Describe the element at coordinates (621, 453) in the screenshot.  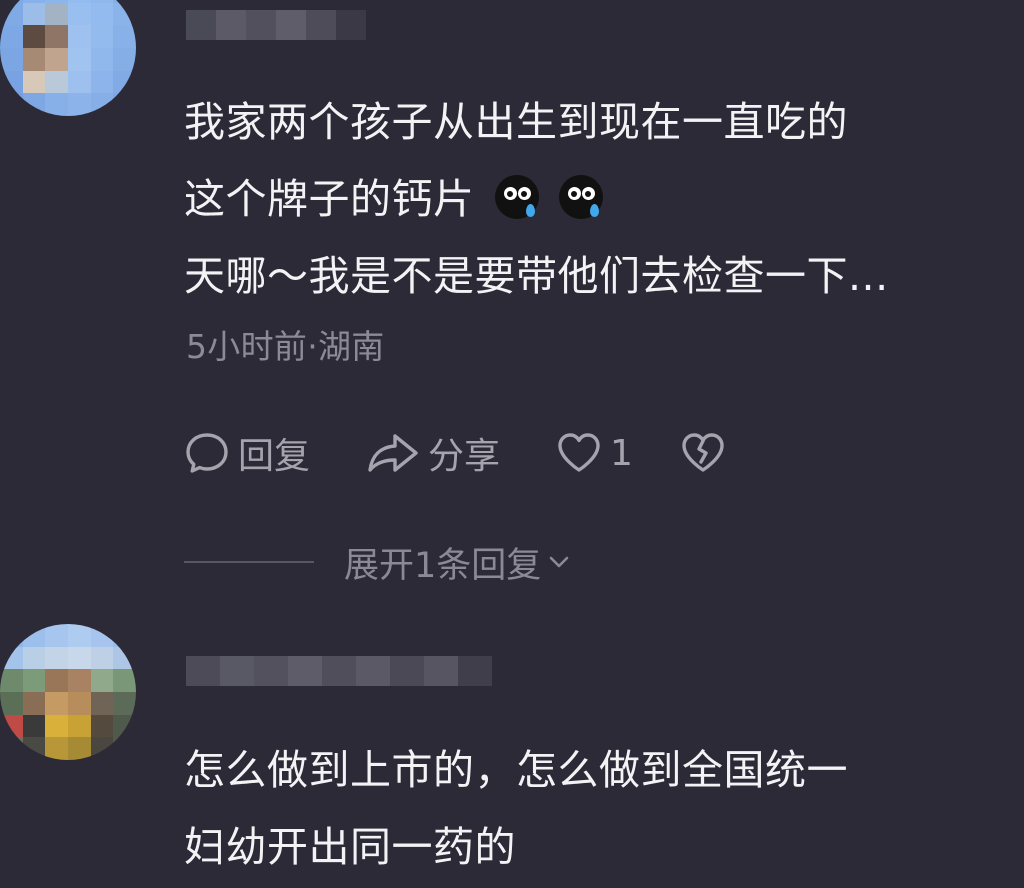
I see `like-count: 1` at that location.